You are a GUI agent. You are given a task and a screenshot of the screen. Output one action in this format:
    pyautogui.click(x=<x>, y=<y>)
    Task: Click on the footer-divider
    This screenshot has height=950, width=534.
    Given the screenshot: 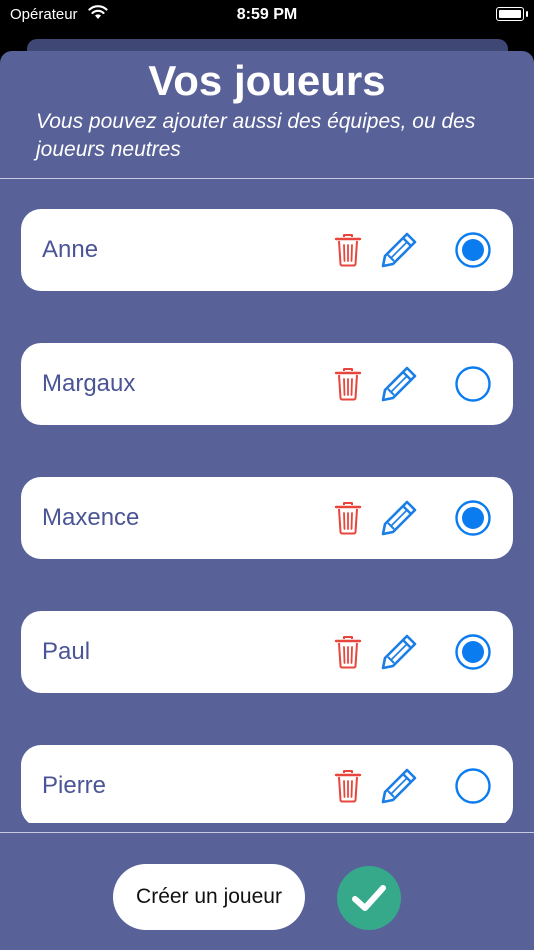 What is the action you would take?
    pyautogui.click(x=267, y=832)
    